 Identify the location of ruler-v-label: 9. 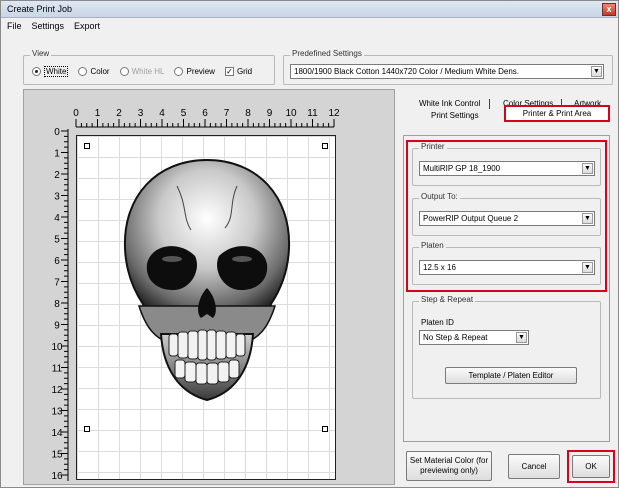
(57, 326).